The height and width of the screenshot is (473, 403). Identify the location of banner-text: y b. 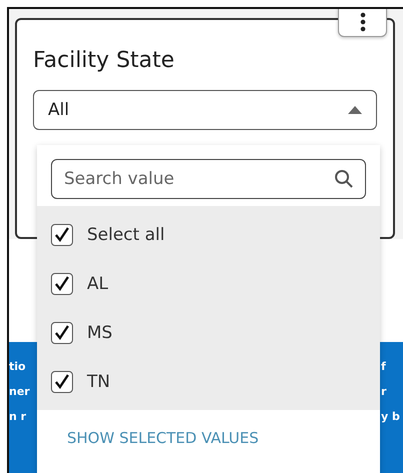
(391, 416).